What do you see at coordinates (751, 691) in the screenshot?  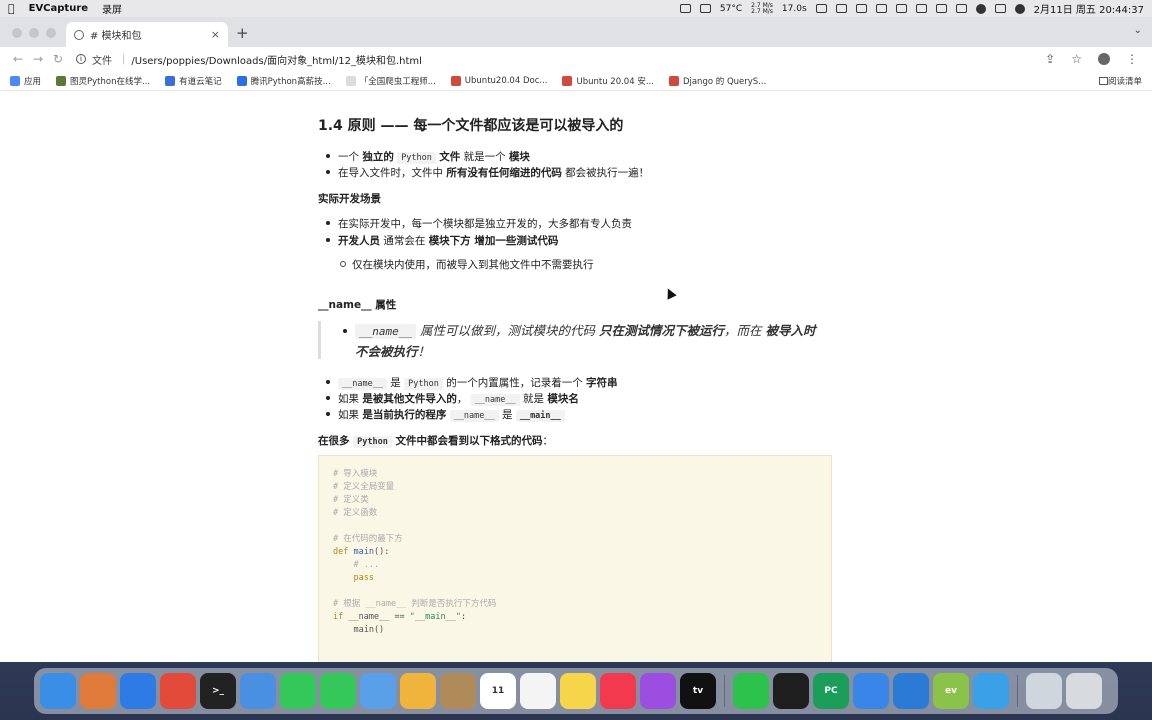 I see `wechat-icon` at bounding box center [751, 691].